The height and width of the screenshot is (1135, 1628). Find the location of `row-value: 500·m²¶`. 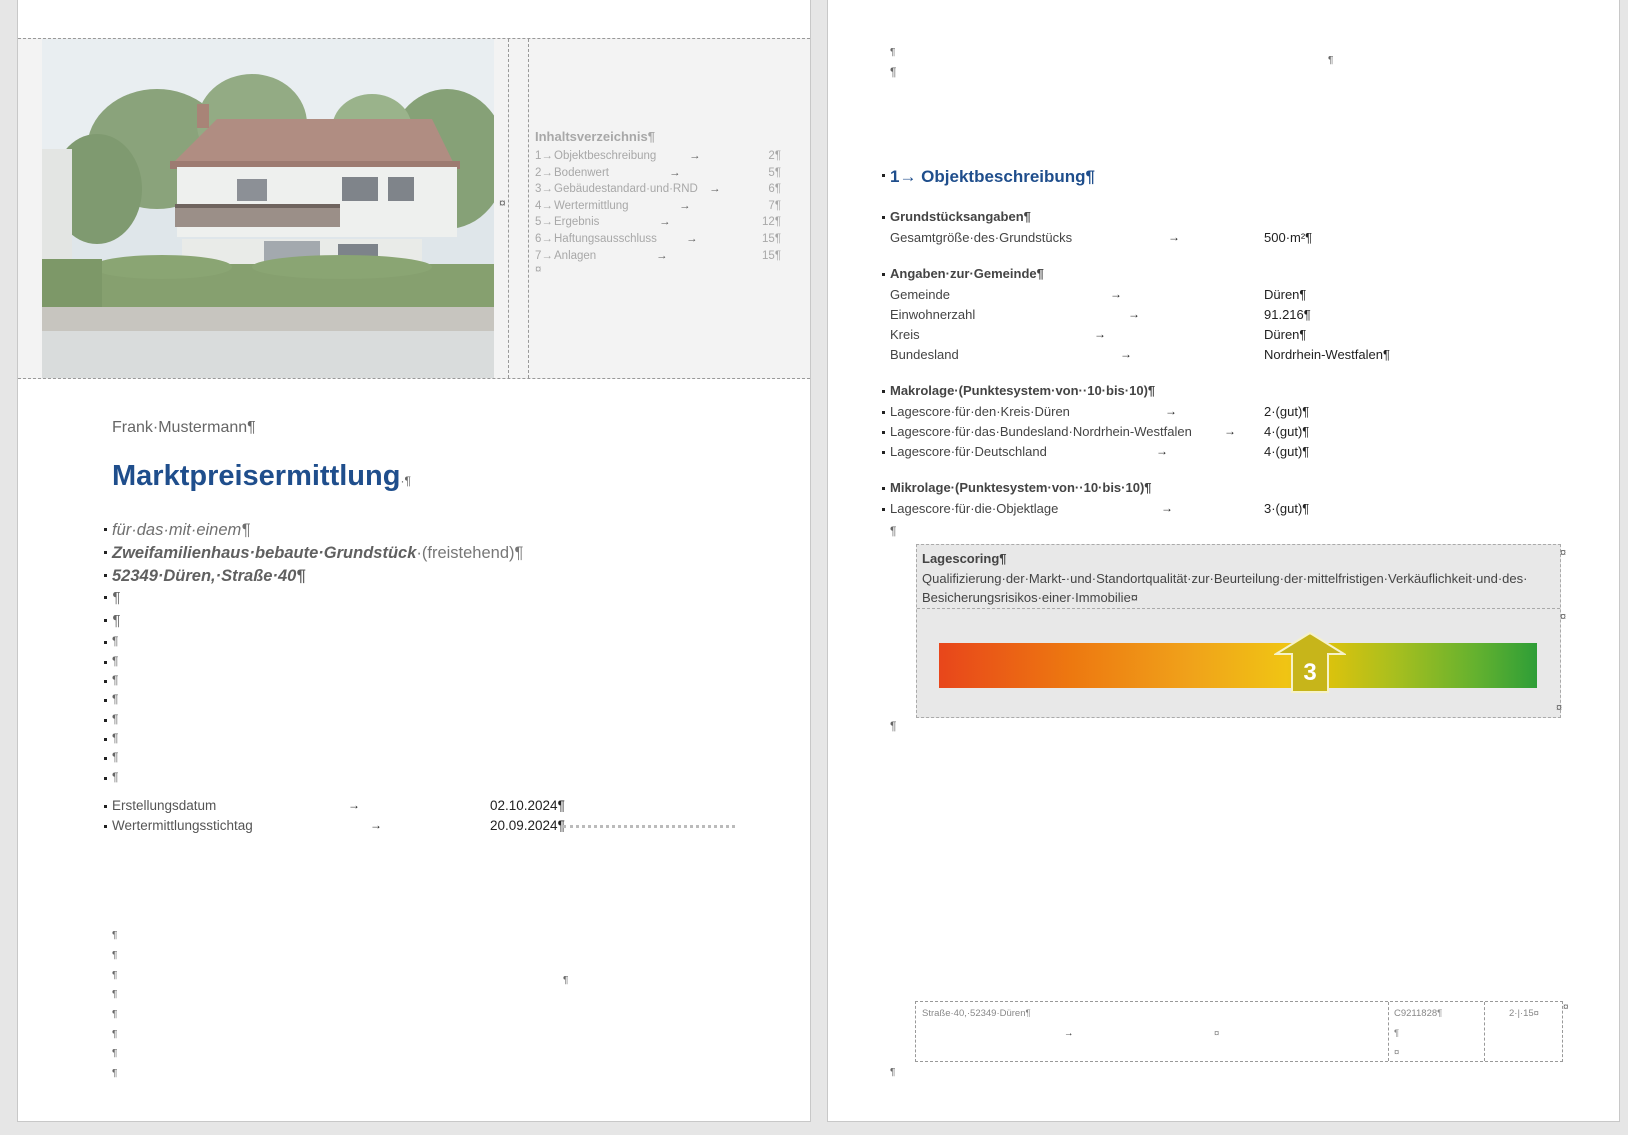

row-value: 500·m²¶ is located at coordinates (1288, 237).